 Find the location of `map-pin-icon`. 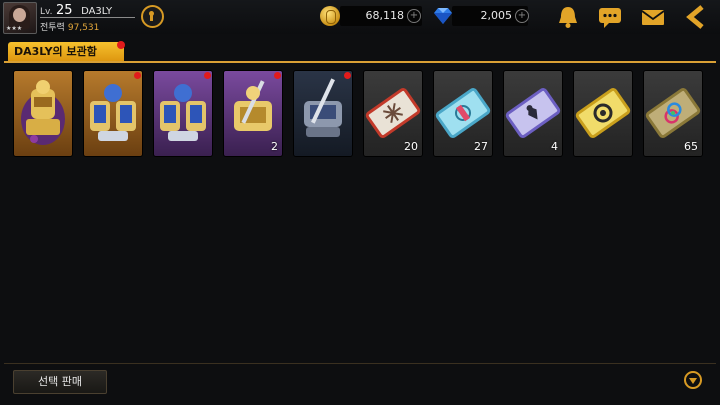

map-pin-icon is located at coordinates (152, 16).